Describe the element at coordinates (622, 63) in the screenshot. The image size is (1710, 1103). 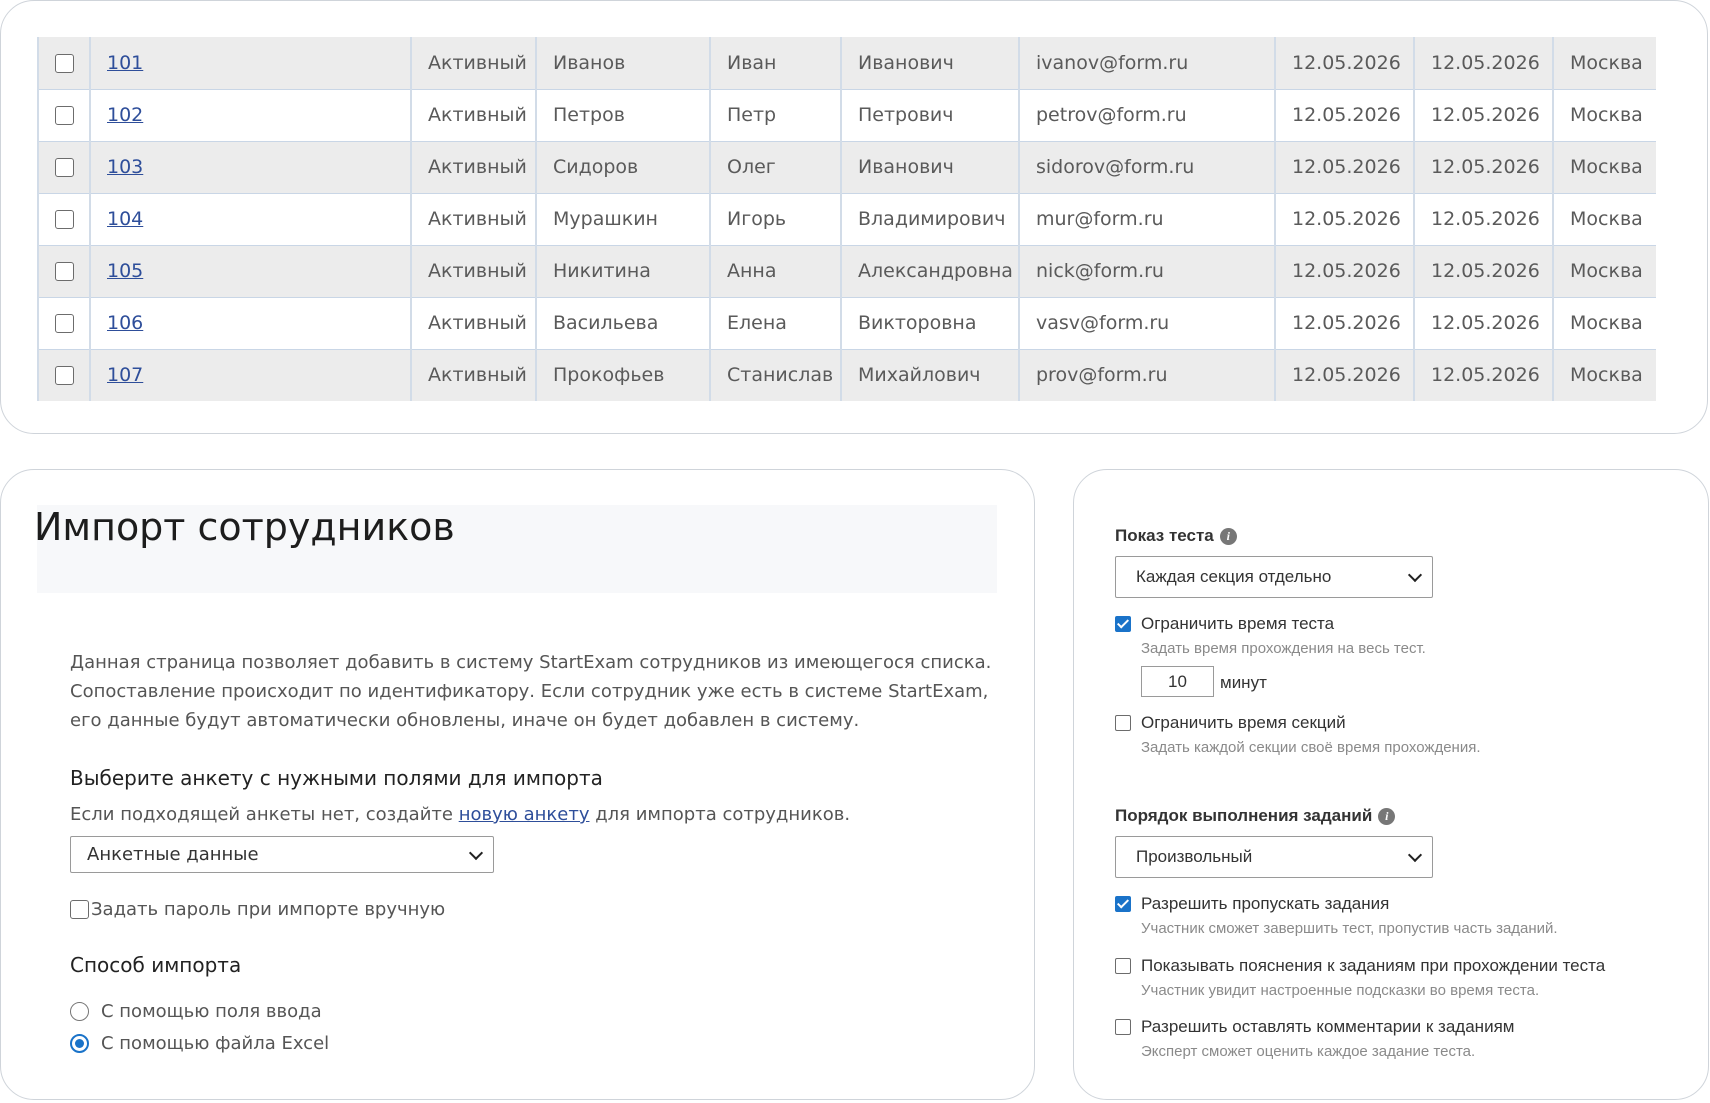
I see `last-name-cell: Иванов` at that location.